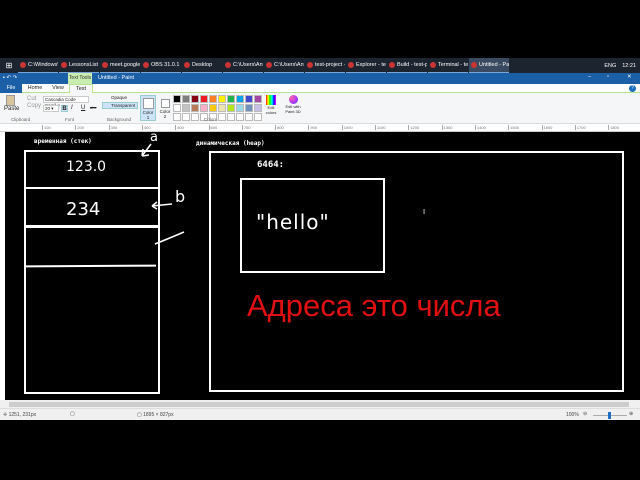  I want to click on edit-paint3d-button: Edit with Paint 3D, so click(293, 104).